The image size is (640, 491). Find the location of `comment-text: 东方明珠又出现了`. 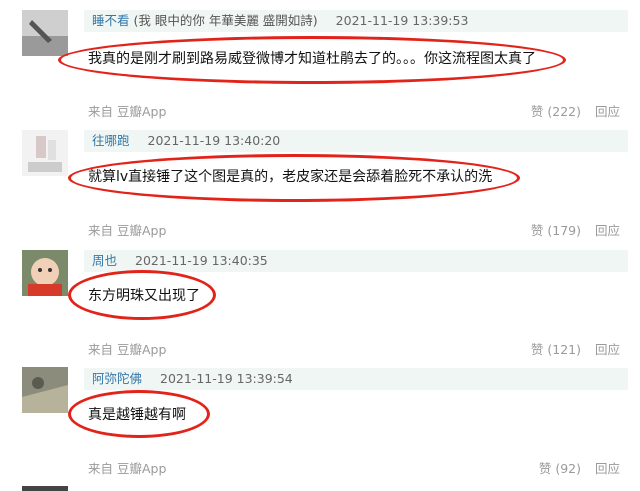

comment-text: 东方明珠又出现了 is located at coordinates (144, 296).